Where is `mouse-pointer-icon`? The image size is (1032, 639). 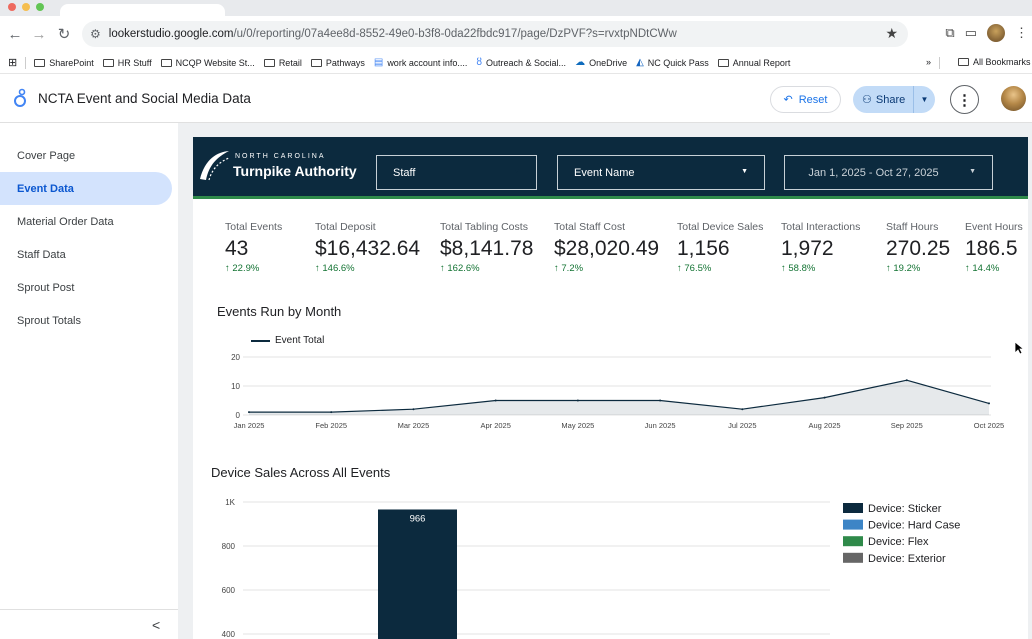
mouse-pointer-icon is located at coordinates (1019, 348).